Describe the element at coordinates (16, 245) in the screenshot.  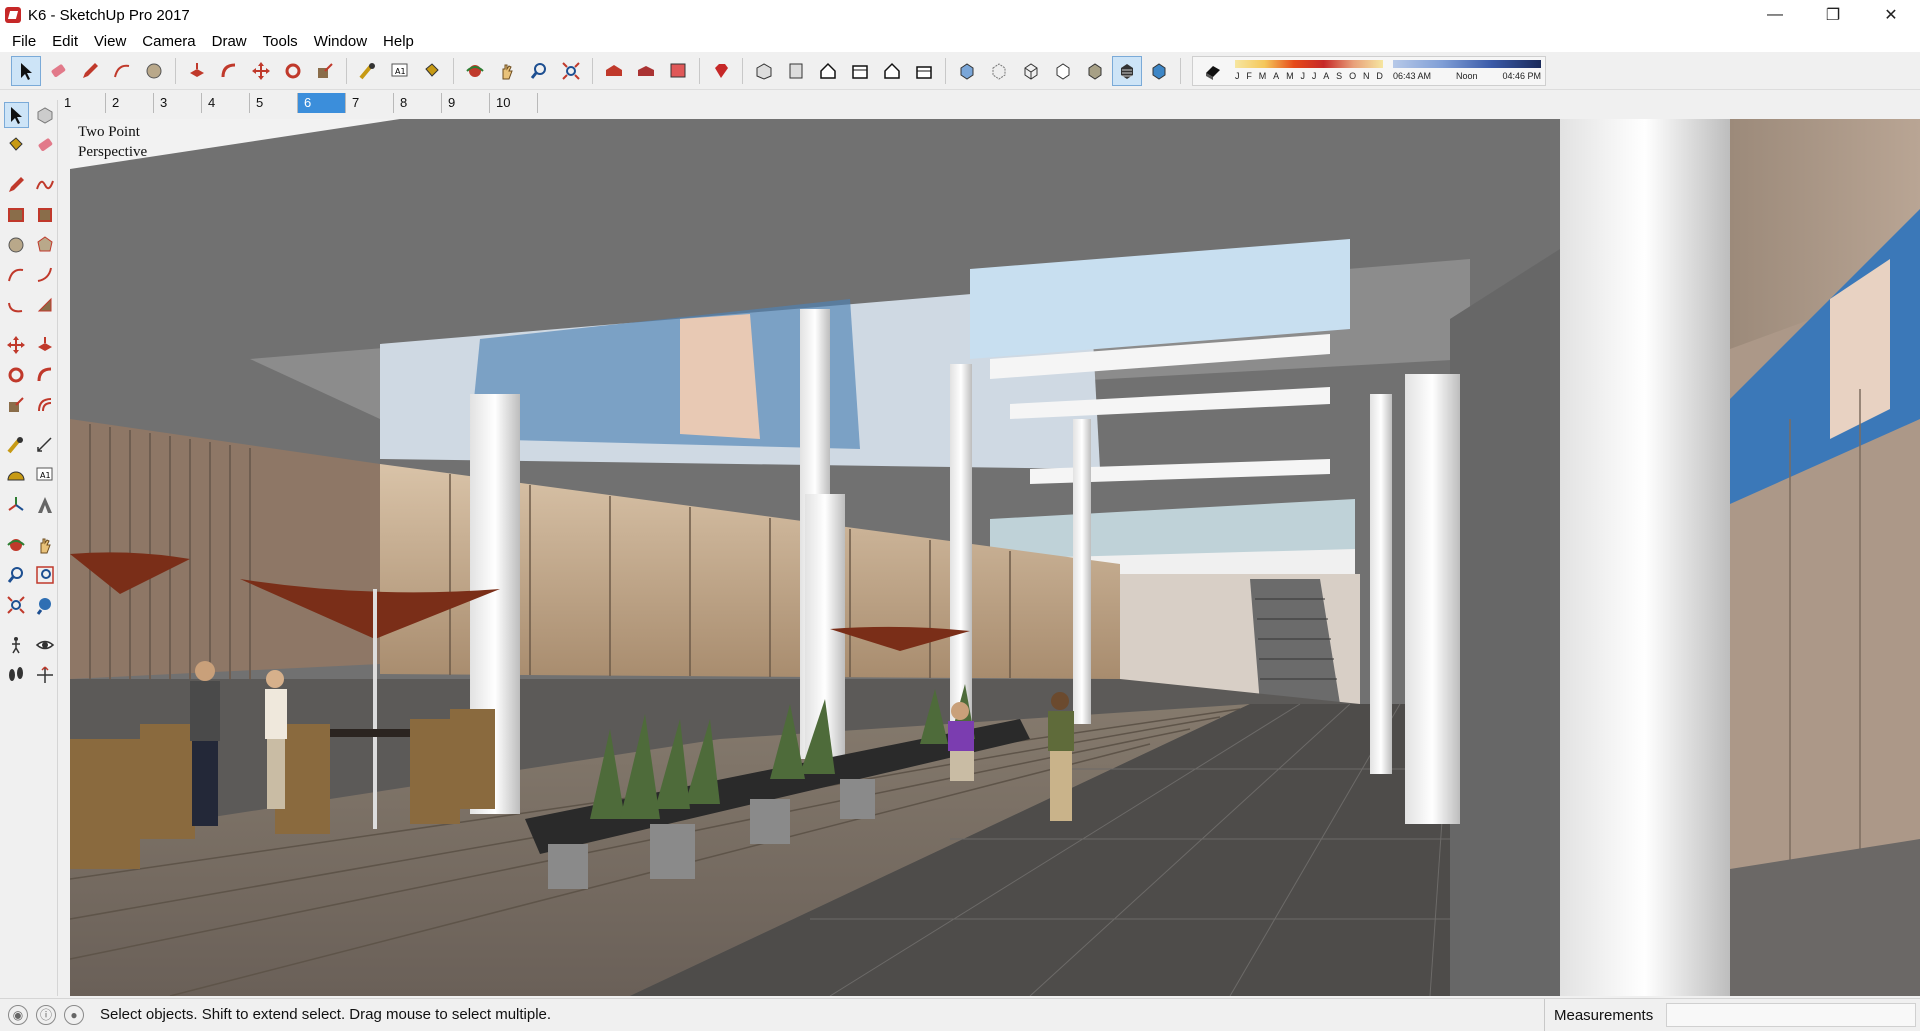
I see `circle-tool` at that location.